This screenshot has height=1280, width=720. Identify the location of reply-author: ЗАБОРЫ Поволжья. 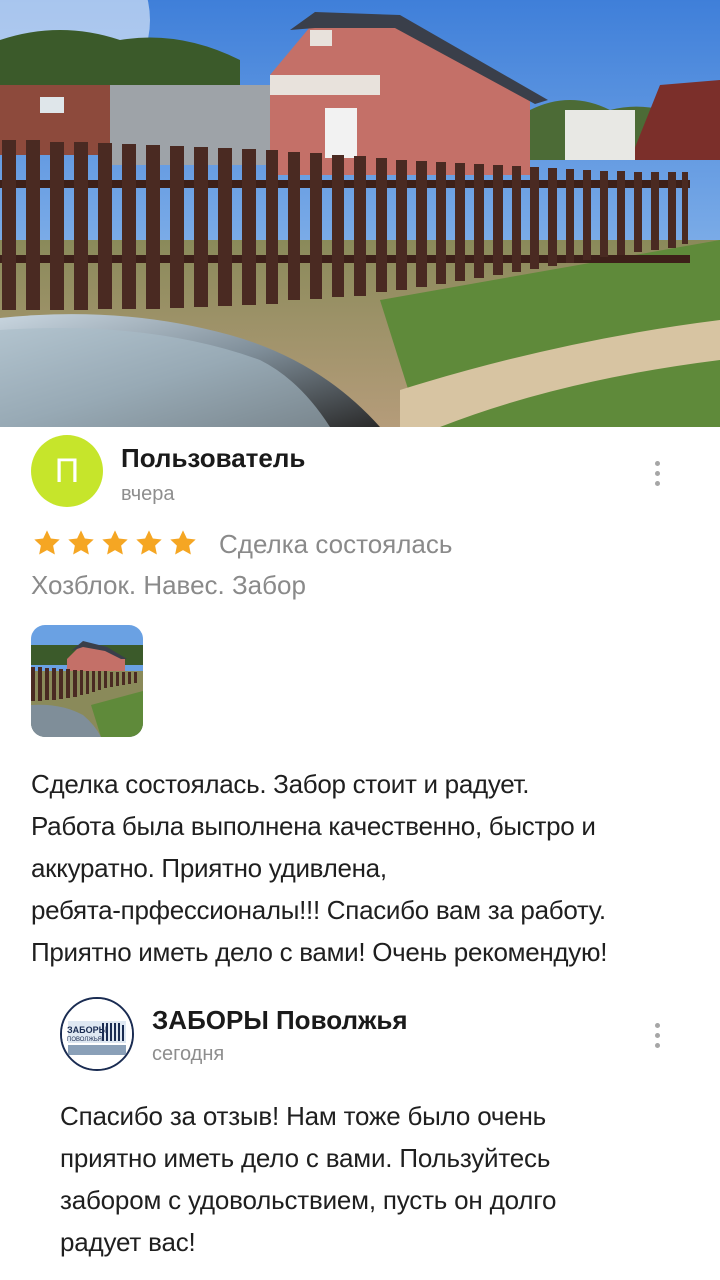
(280, 1020).